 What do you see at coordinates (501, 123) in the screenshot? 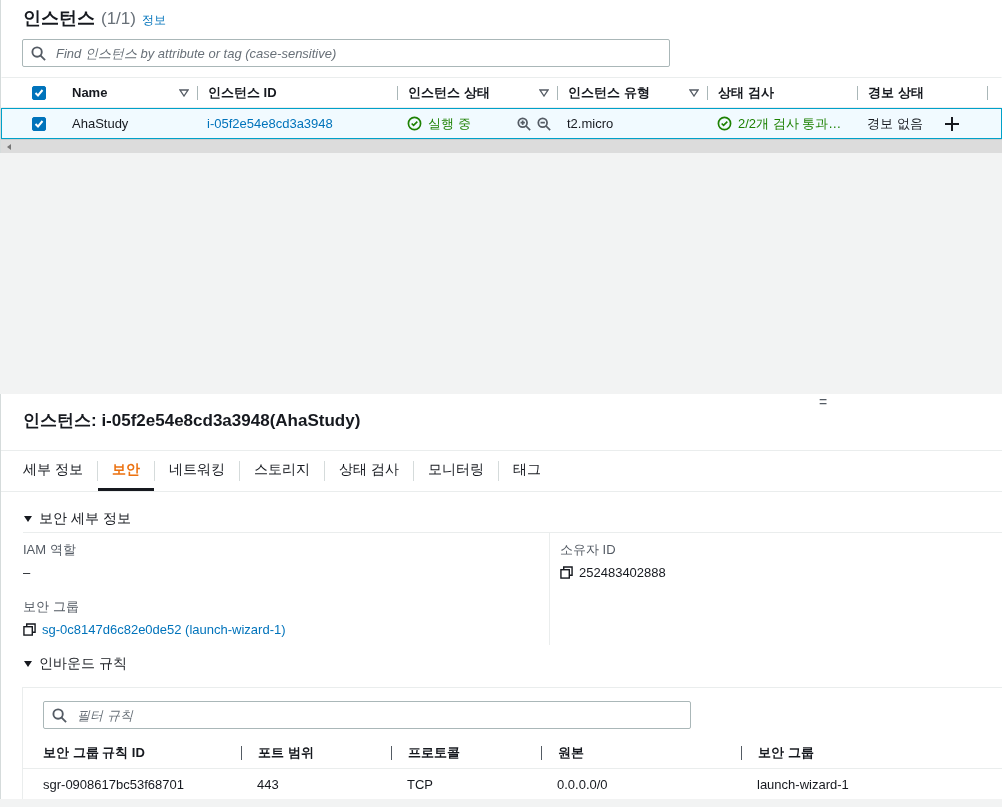
I see `table-row: AhaStudy i-05f2e54e8cd3a3948 실행 중 t2.micro 2/2개 검사 통과… 경보 없음` at bounding box center [501, 123].